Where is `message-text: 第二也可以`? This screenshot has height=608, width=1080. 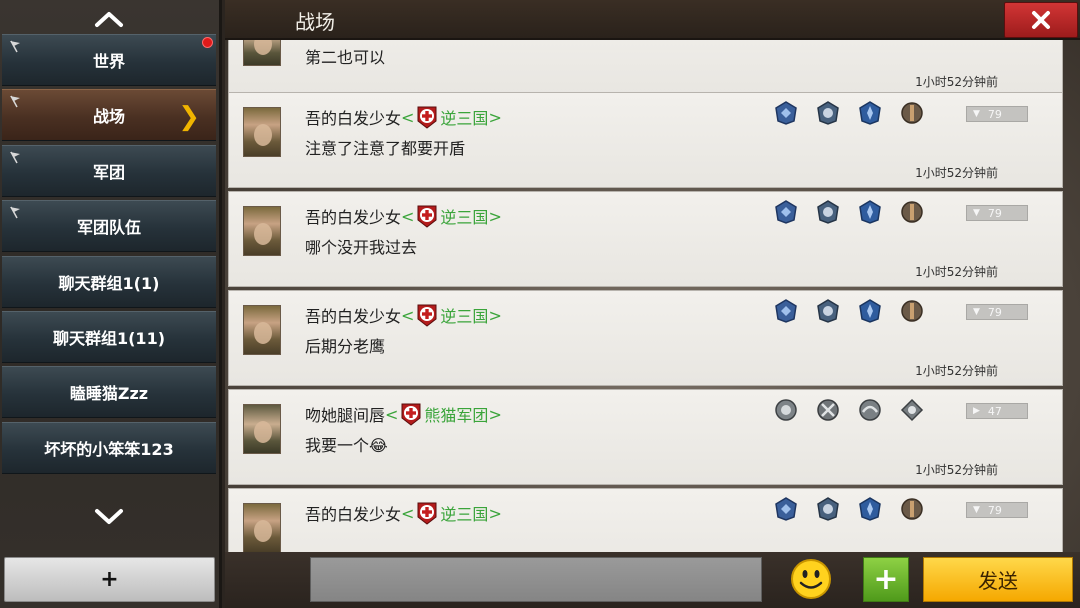
message-text: 第二也可以 is located at coordinates (345, 57).